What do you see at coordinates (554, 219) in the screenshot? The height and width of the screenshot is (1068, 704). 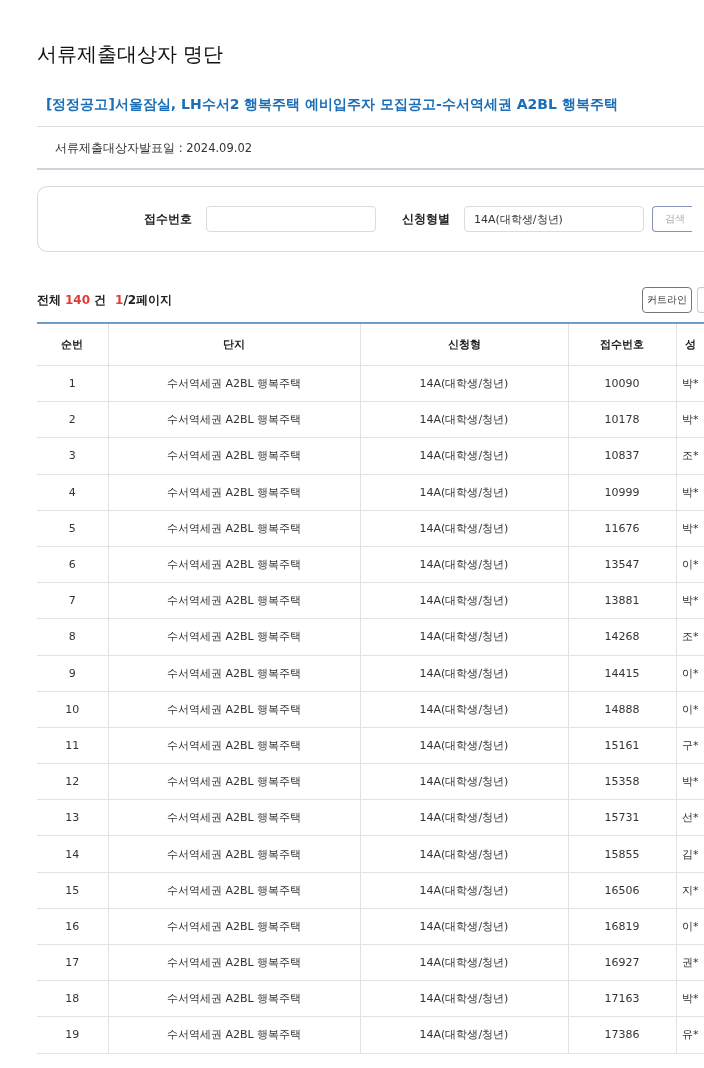 I see `select-field: 14A(대학생/청년)` at bounding box center [554, 219].